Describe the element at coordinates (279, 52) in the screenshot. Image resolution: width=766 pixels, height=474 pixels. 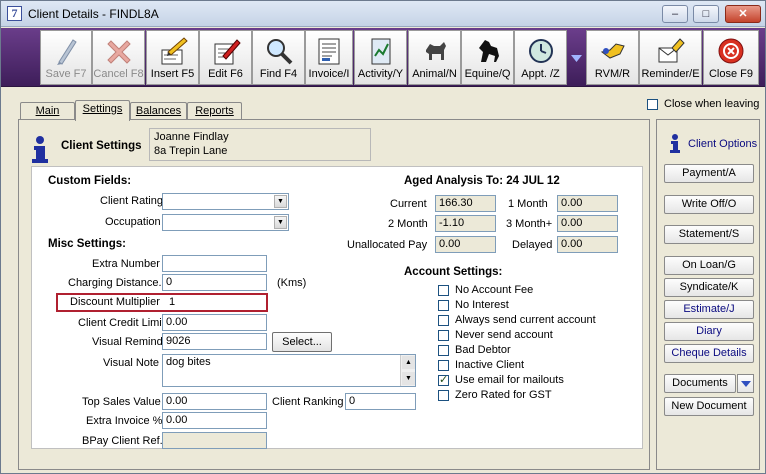
I see `magnifier-icon` at that location.